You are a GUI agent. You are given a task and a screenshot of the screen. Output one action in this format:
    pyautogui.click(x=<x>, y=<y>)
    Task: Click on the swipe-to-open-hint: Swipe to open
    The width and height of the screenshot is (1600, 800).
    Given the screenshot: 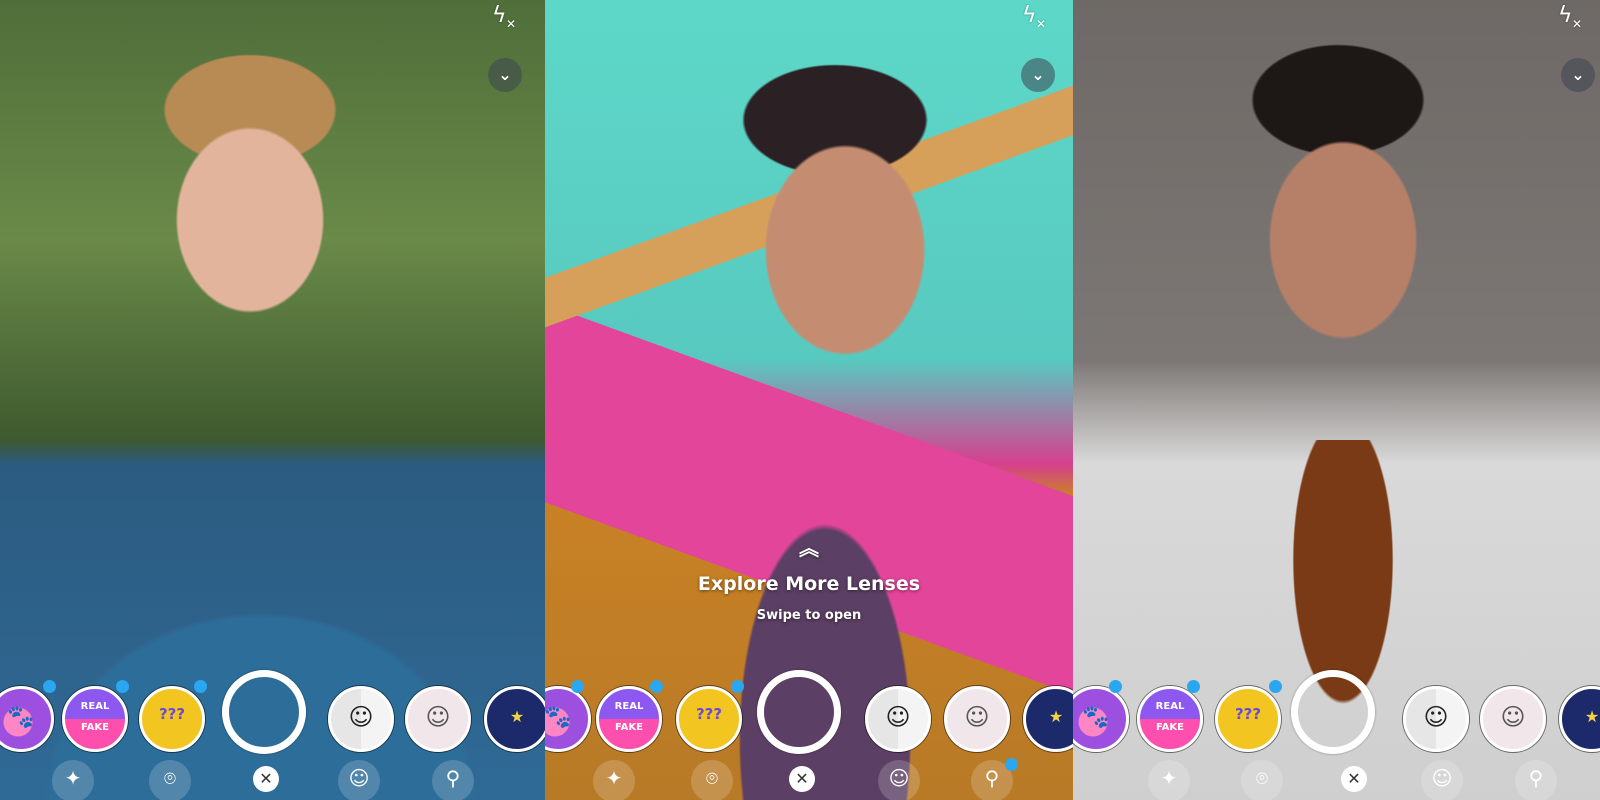 What is the action you would take?
    pyautogui.click(x=809, y=615)
    